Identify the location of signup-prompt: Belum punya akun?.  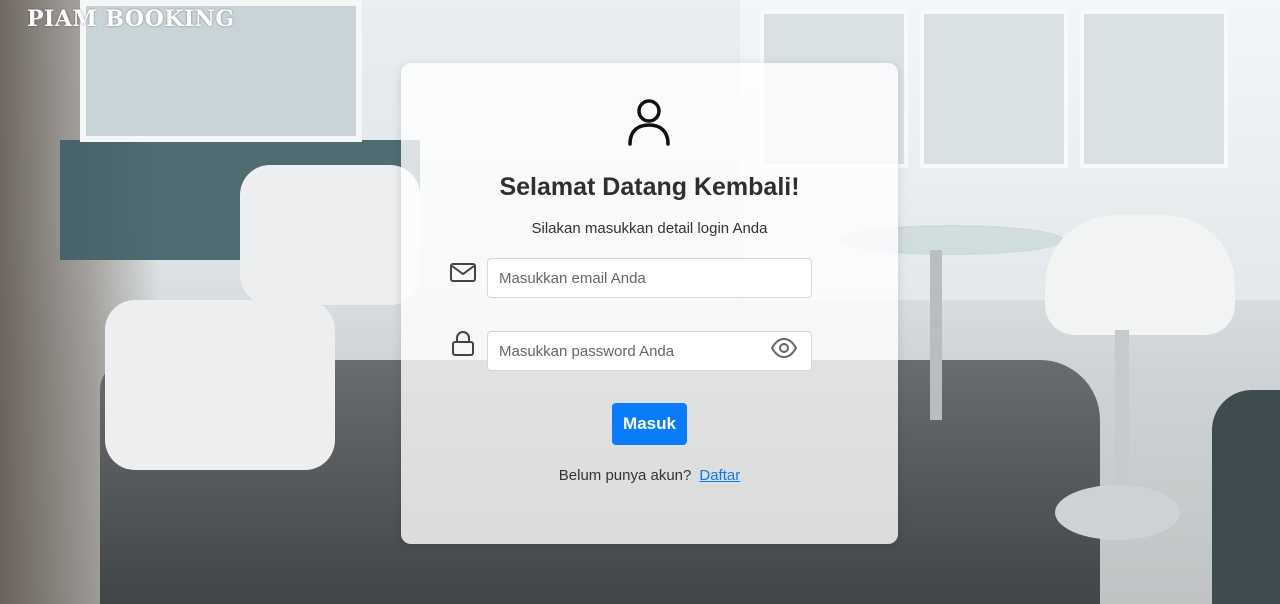
(625, 475).